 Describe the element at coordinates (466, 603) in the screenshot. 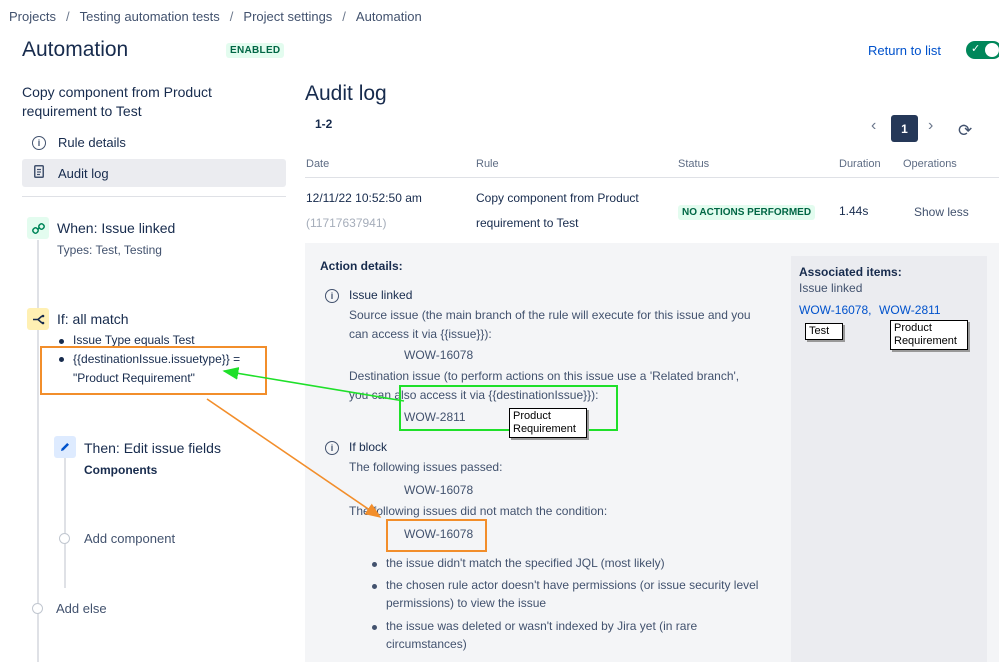

I see `reason-item-continued: permissions) to view the issue` at that location.